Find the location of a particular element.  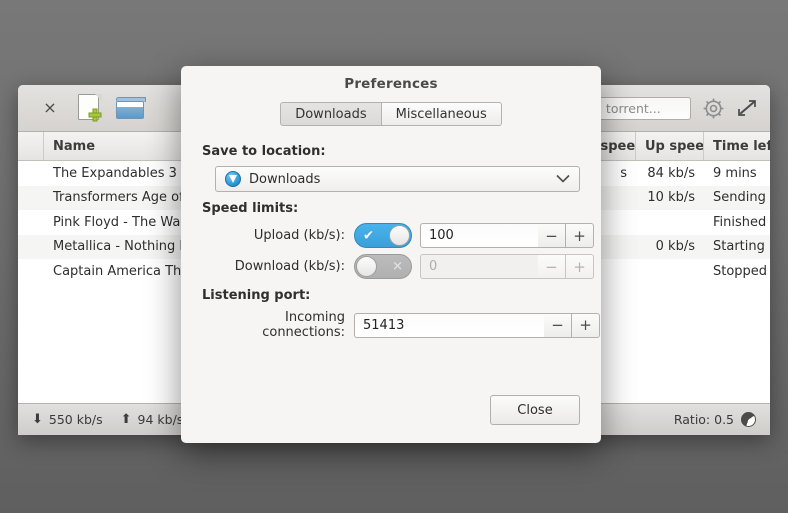

download-limit-toggle: ✕ is located at coordinates (383, 266).